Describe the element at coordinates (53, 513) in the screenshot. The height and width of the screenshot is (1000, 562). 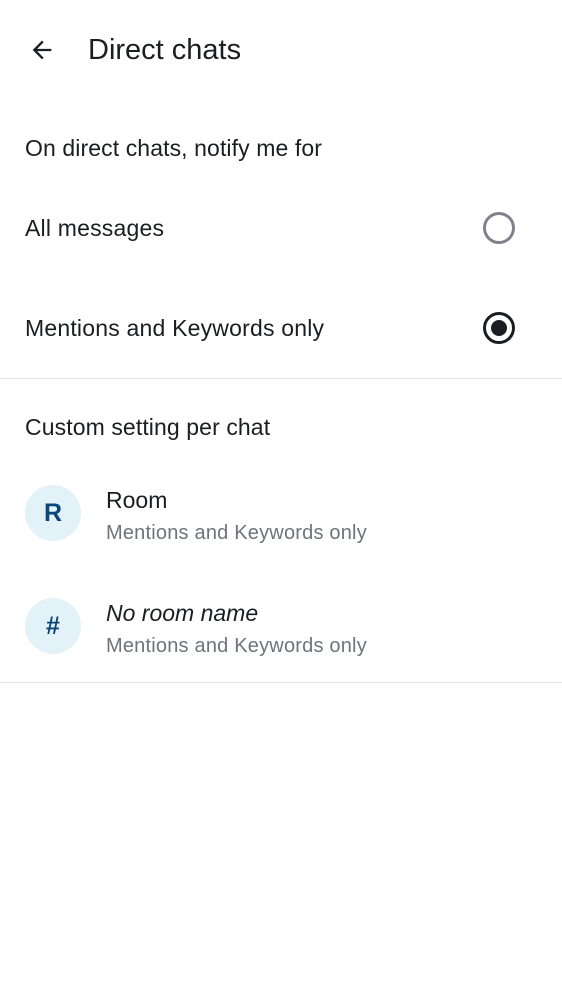
I see `avatar: R` at that location.